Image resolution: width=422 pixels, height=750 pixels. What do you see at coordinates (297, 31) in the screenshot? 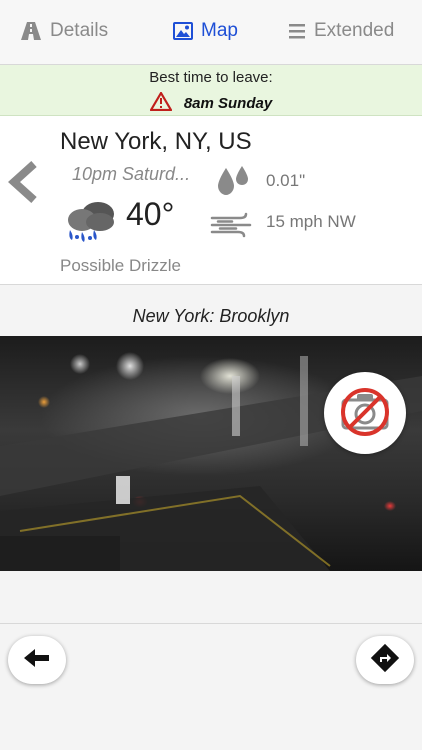
I see `list-icon` at bounding box center [297, 31].